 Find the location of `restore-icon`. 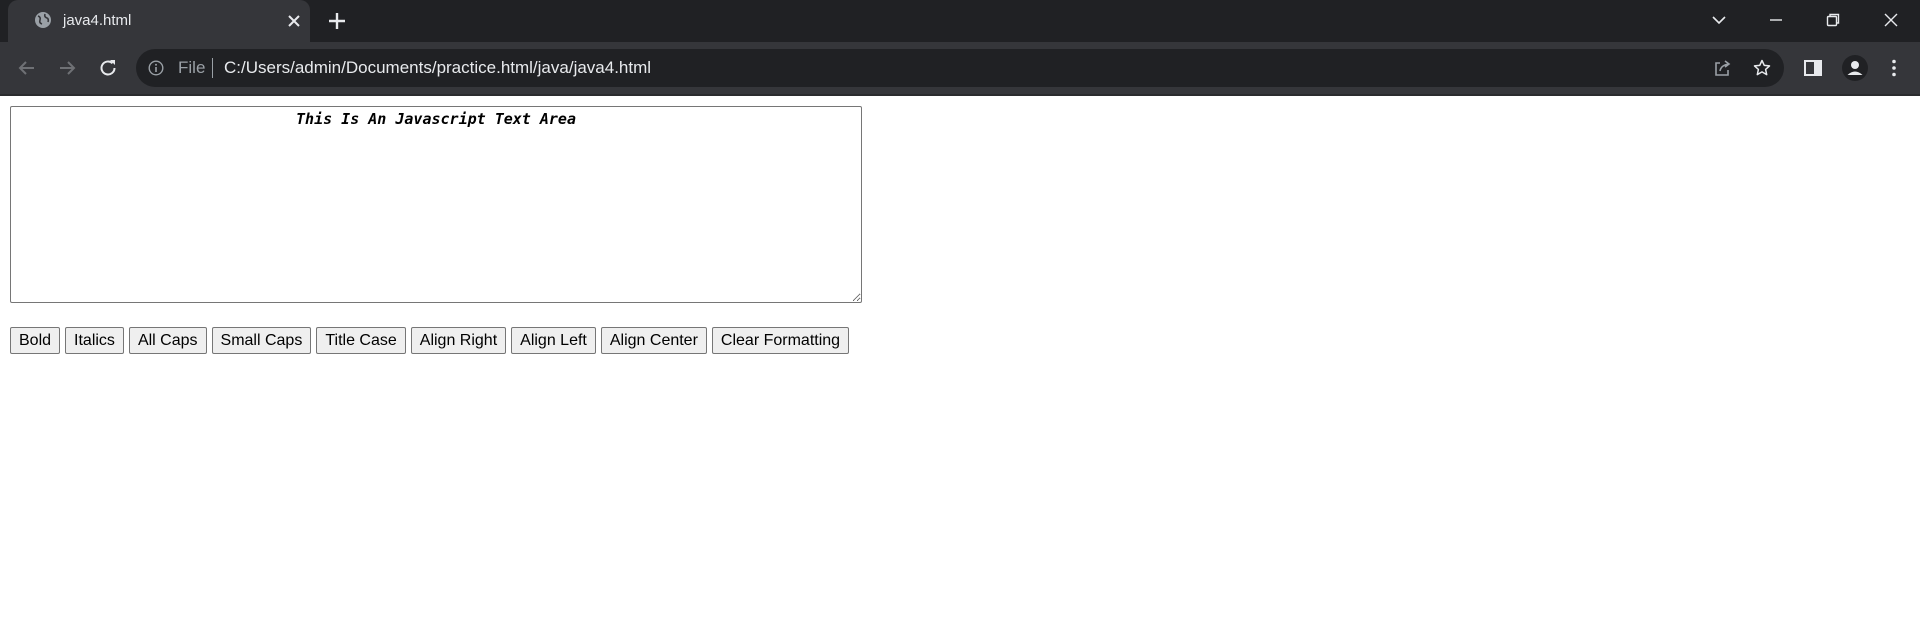

restore-icon is located at coordinates (1833, 20).